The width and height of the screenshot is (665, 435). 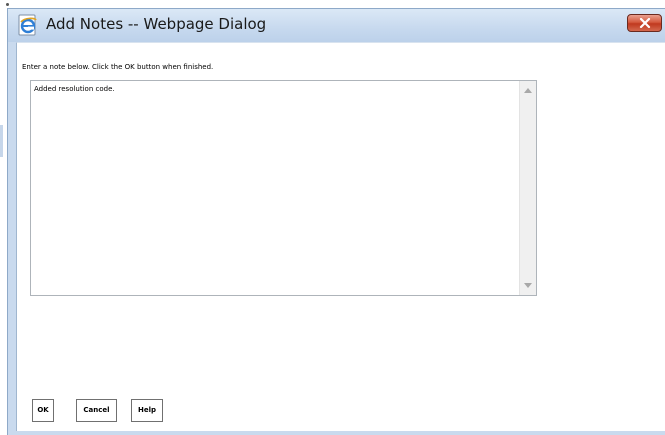 What do you see at coordinates (528, 90) in the screenshot?
I see `scroll-up-arrow-icon` at bounding box center [528, 90].